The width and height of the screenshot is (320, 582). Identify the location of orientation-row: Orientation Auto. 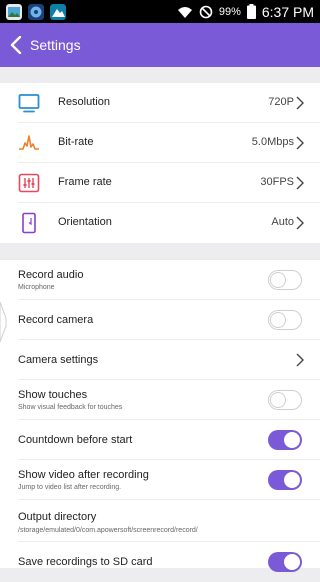
(160, 223).